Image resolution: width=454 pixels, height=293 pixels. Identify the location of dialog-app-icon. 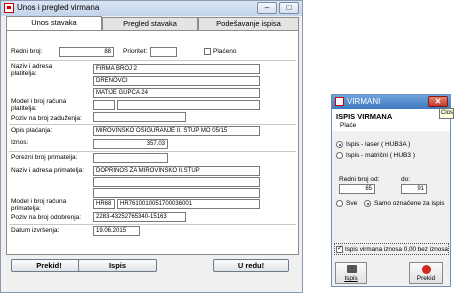
(339, 101).